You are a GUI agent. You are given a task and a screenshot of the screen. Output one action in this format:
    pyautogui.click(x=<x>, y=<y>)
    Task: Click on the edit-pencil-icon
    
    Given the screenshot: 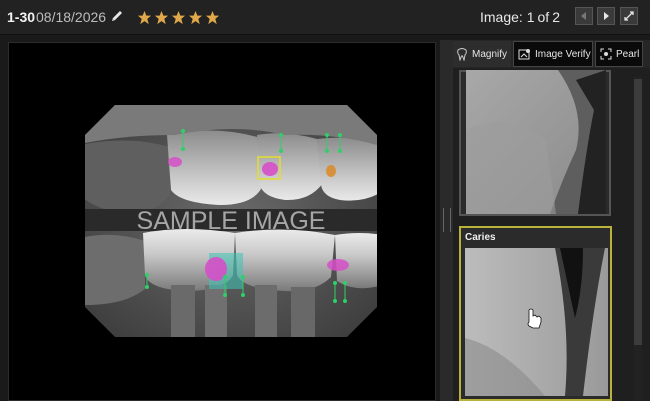 What is the action you would take?
    pyautogui.click(x=117, y=16)
    